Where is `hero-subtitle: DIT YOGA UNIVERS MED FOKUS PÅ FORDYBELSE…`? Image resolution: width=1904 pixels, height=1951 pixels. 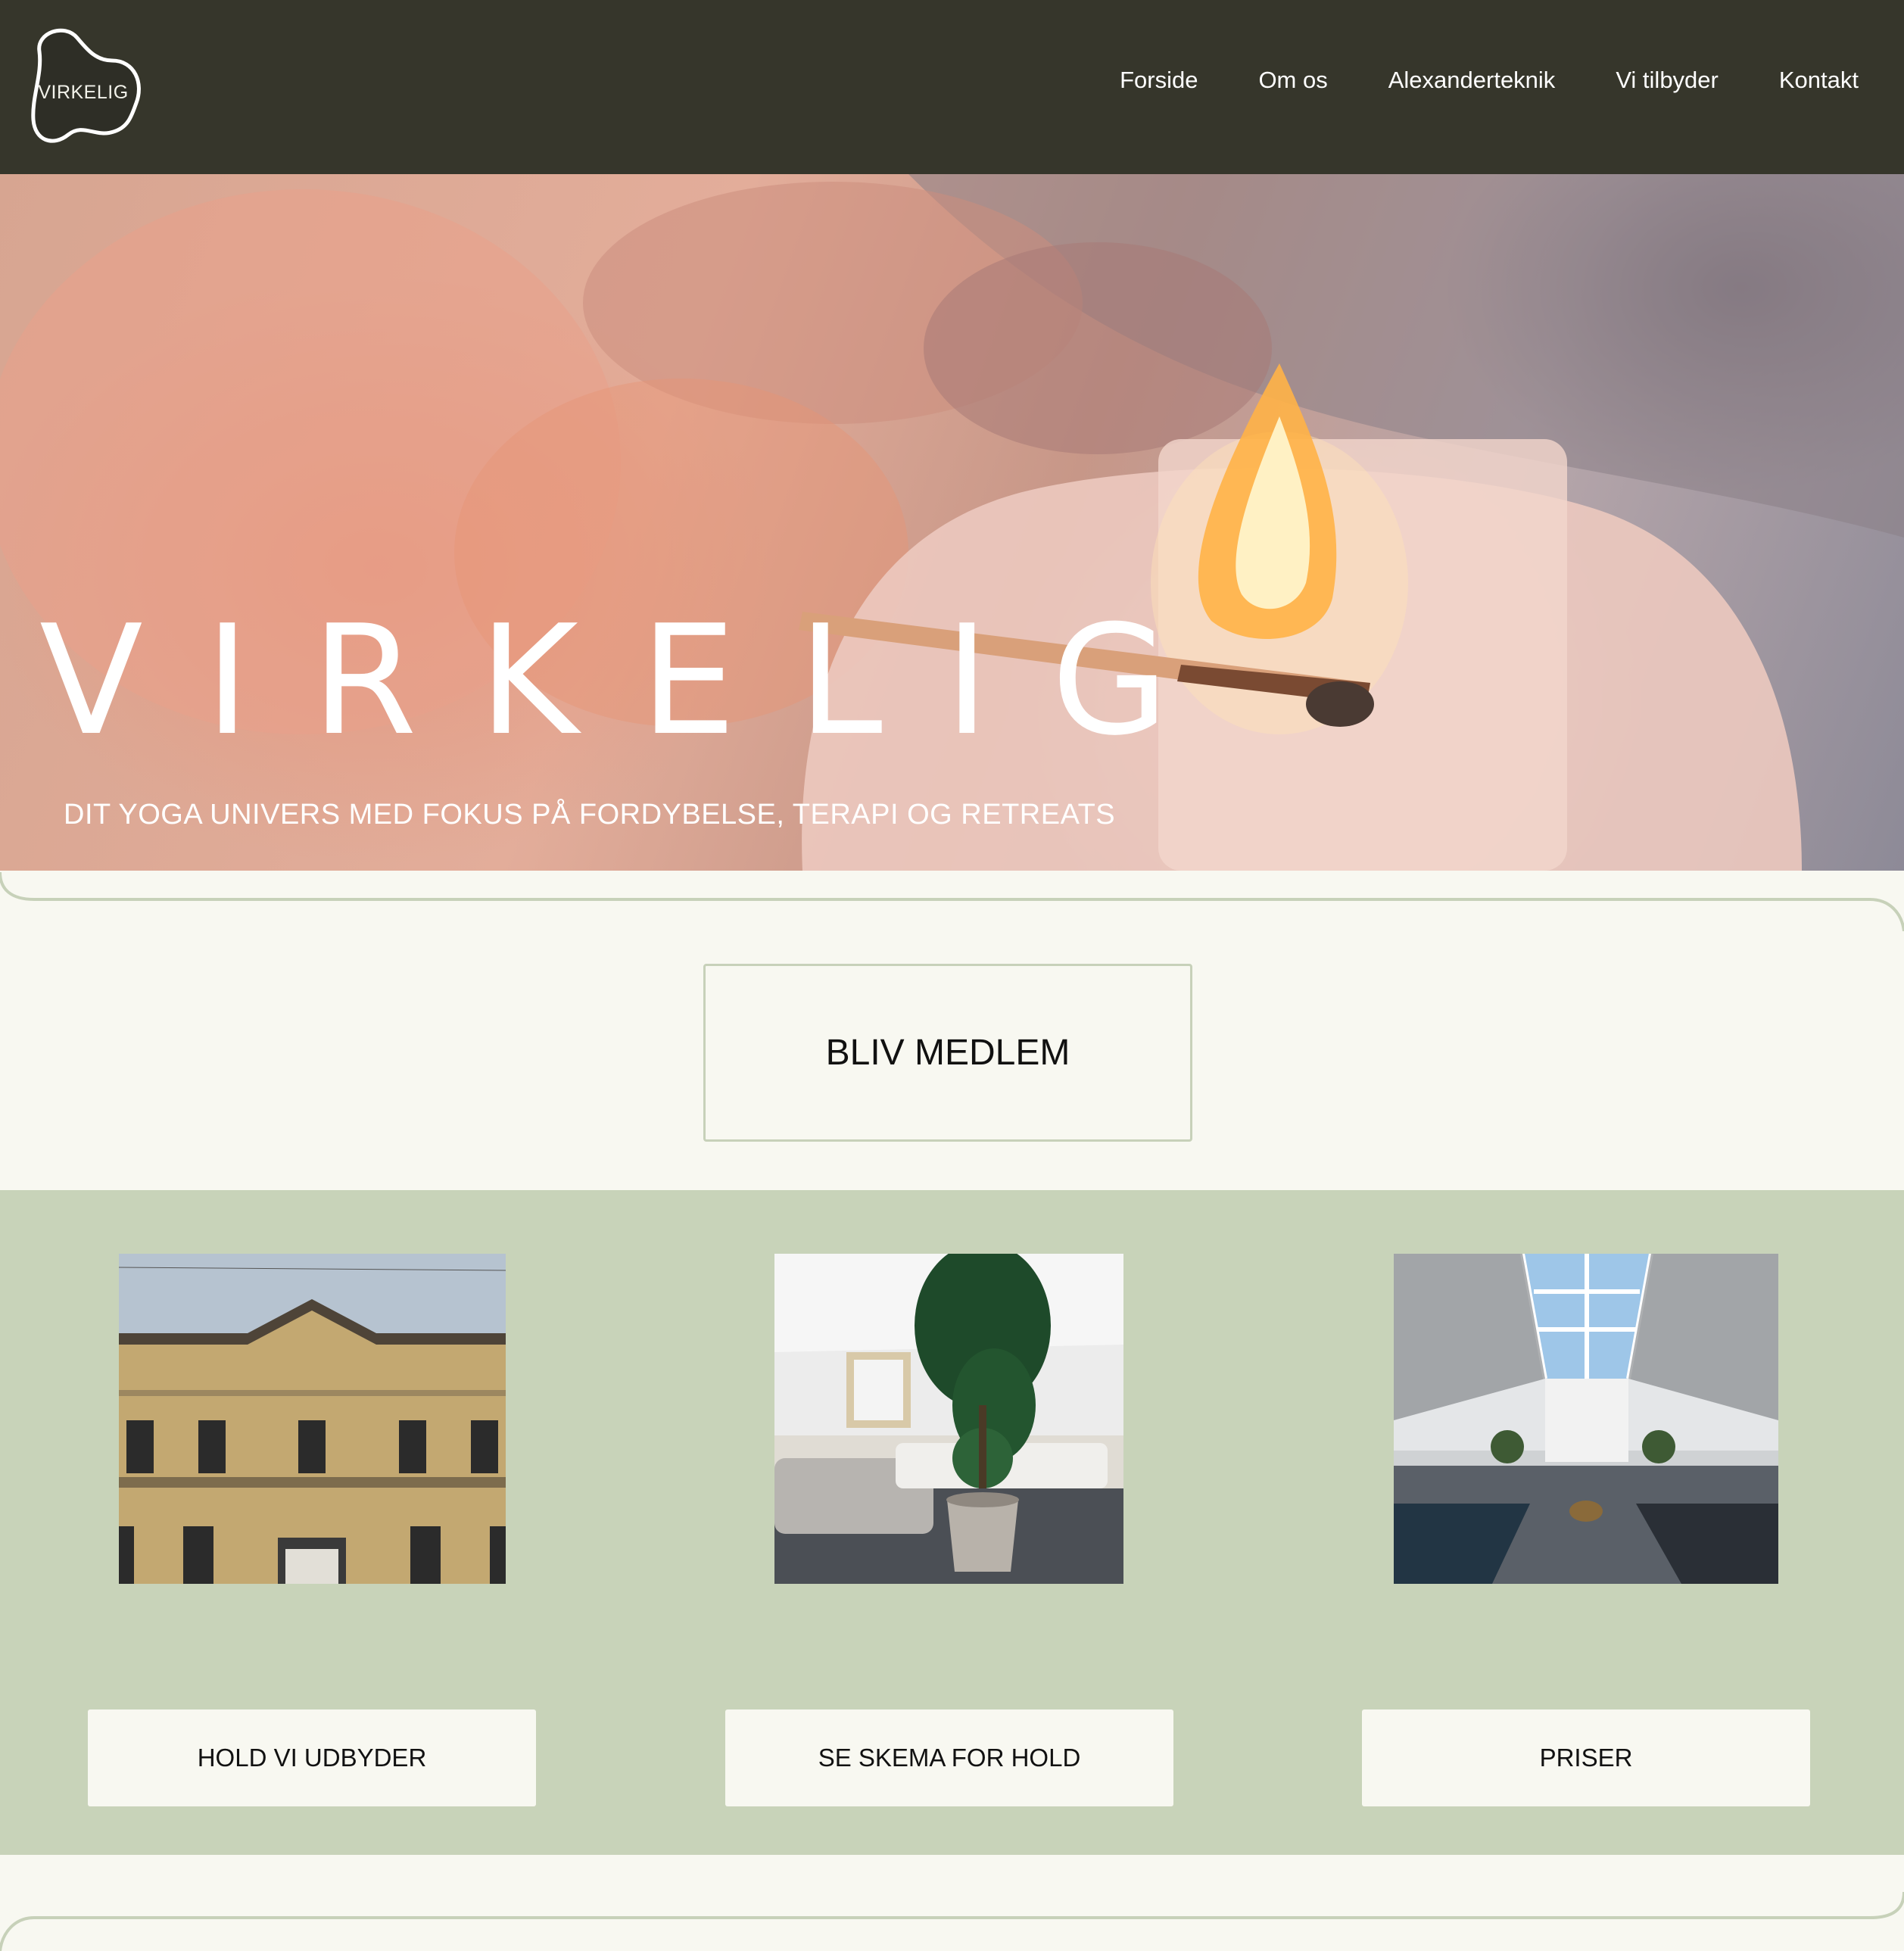
hero-subtitle: DIT YOGA UNIVERS MED FOKUS PÅ FORDYBELSE… is located at coordinates (590, 815).